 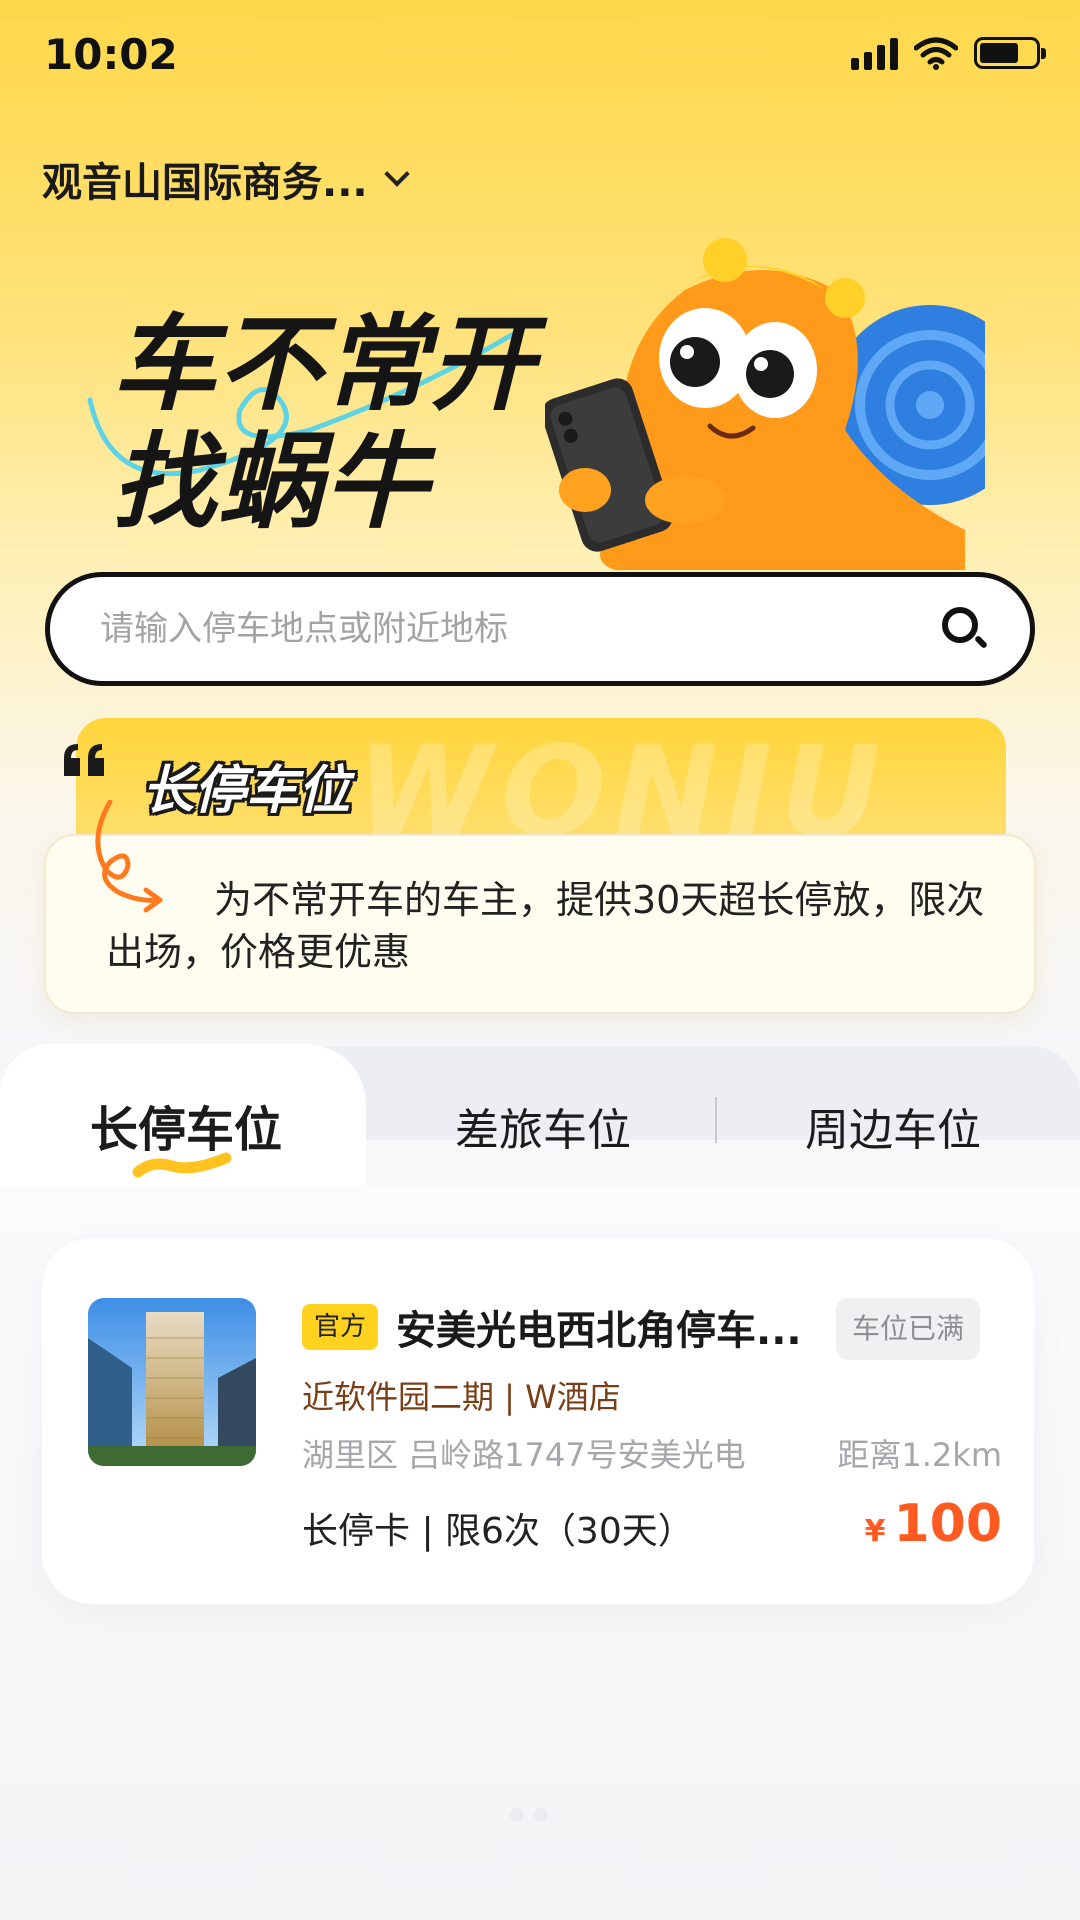 I want to click on price-currency: ¥, so click(x=875, y=1531).